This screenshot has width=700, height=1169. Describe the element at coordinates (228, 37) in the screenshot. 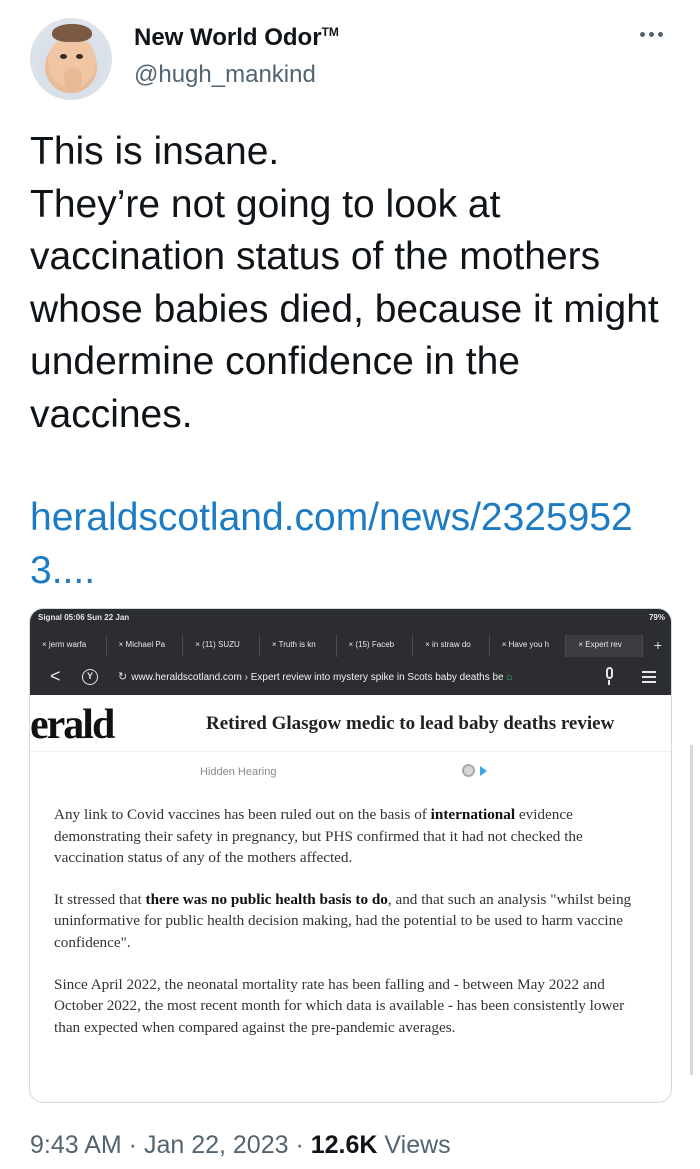

I see `display-name-text: New World Odor` at that location.